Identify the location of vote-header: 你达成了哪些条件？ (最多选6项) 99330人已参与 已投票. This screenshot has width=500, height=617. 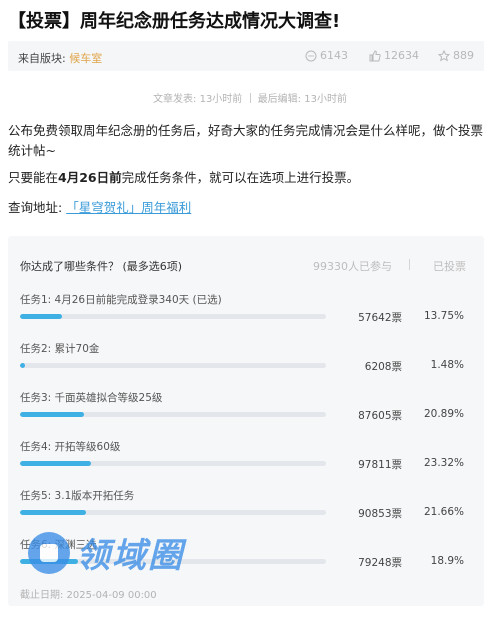
(246, 268).